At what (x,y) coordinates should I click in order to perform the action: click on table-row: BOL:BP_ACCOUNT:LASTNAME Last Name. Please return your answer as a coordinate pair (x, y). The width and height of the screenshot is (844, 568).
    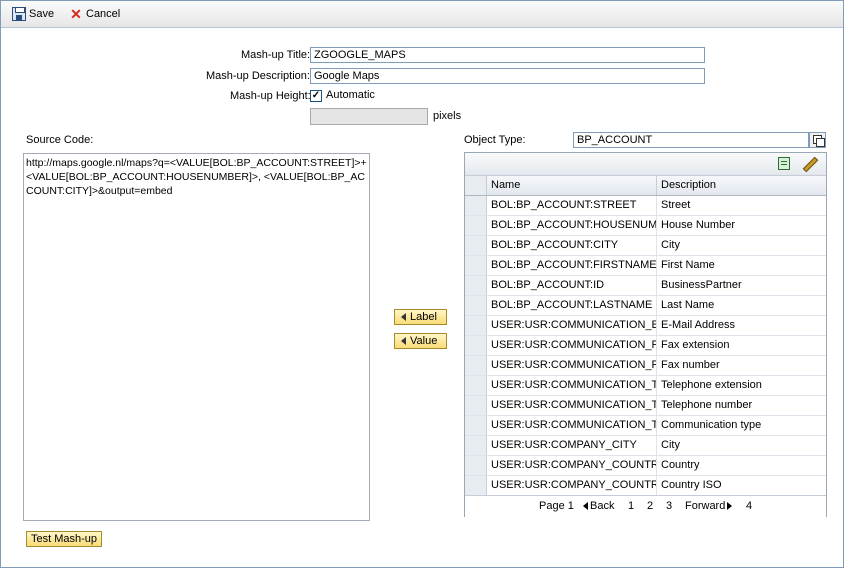
    Looking at the image, I should click on (645, 306).